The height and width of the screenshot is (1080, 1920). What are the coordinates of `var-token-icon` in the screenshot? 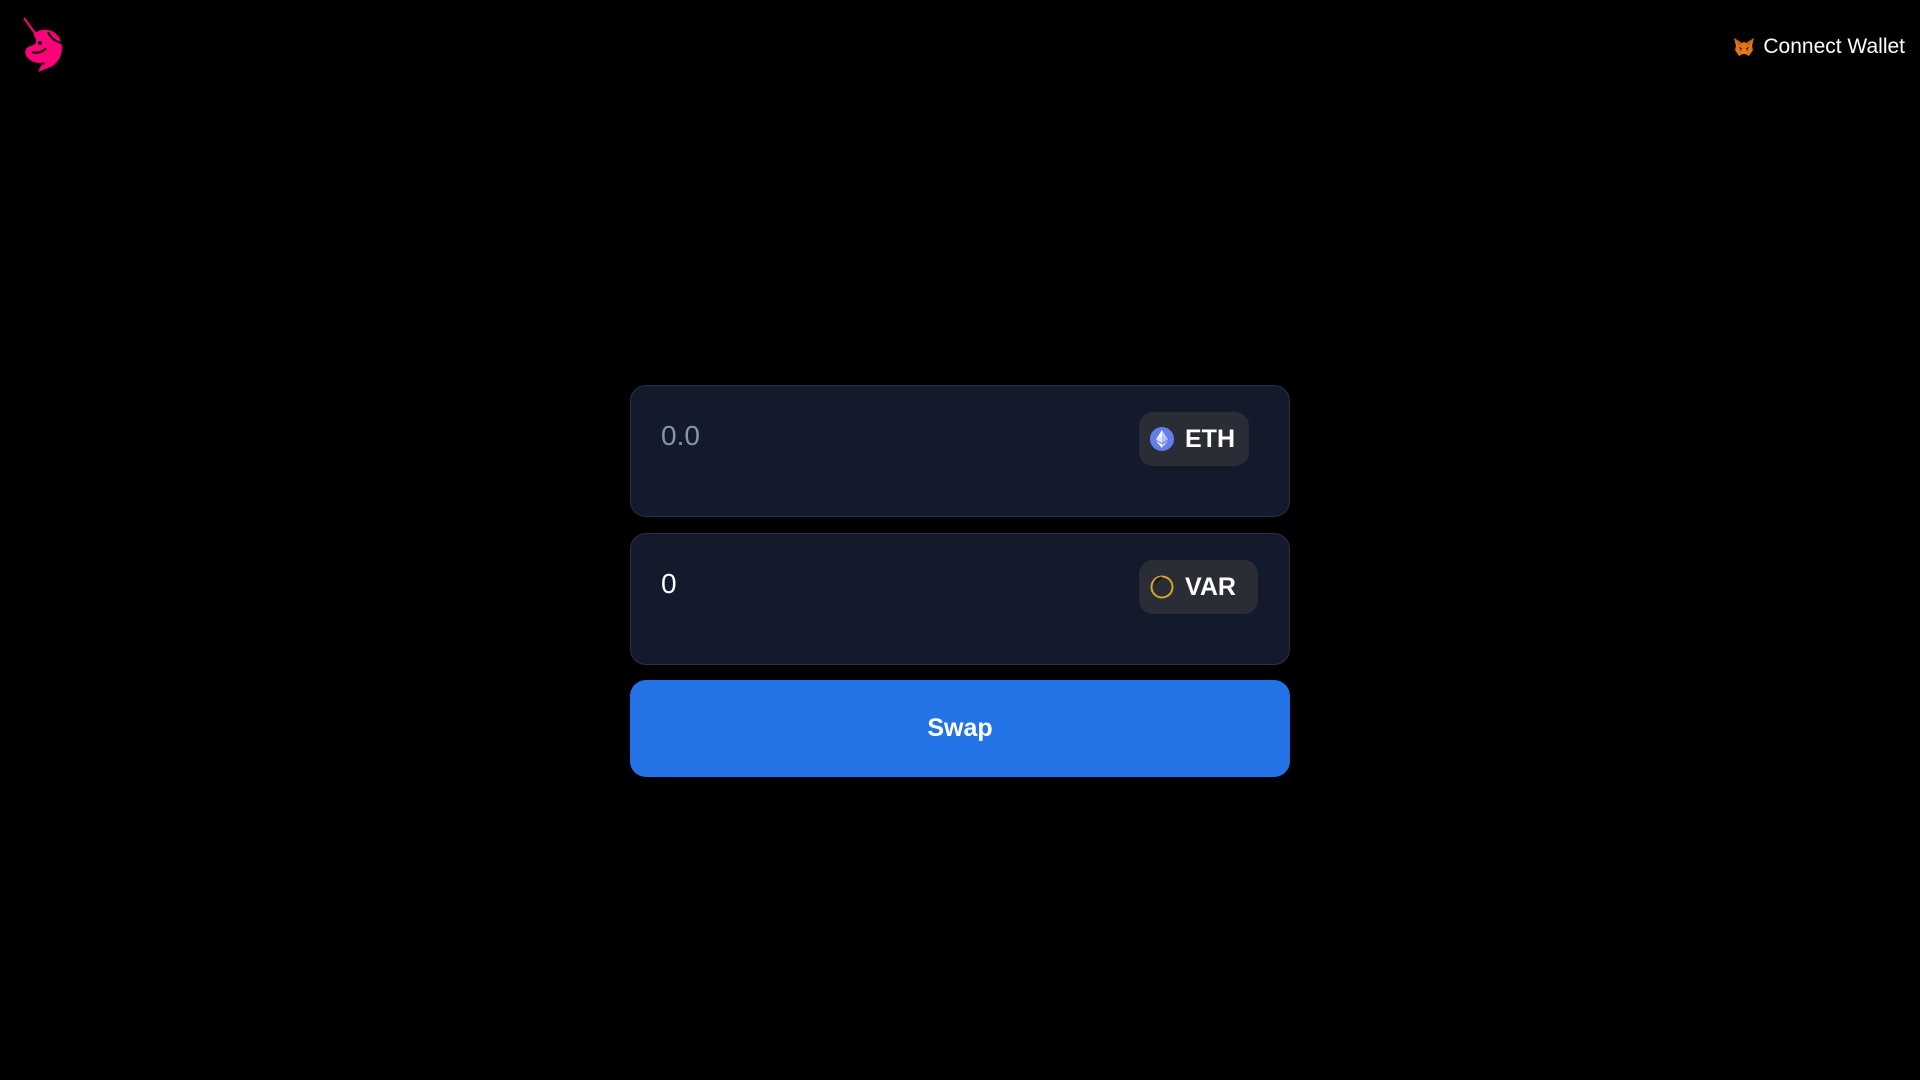 It's located at (1162, 587).